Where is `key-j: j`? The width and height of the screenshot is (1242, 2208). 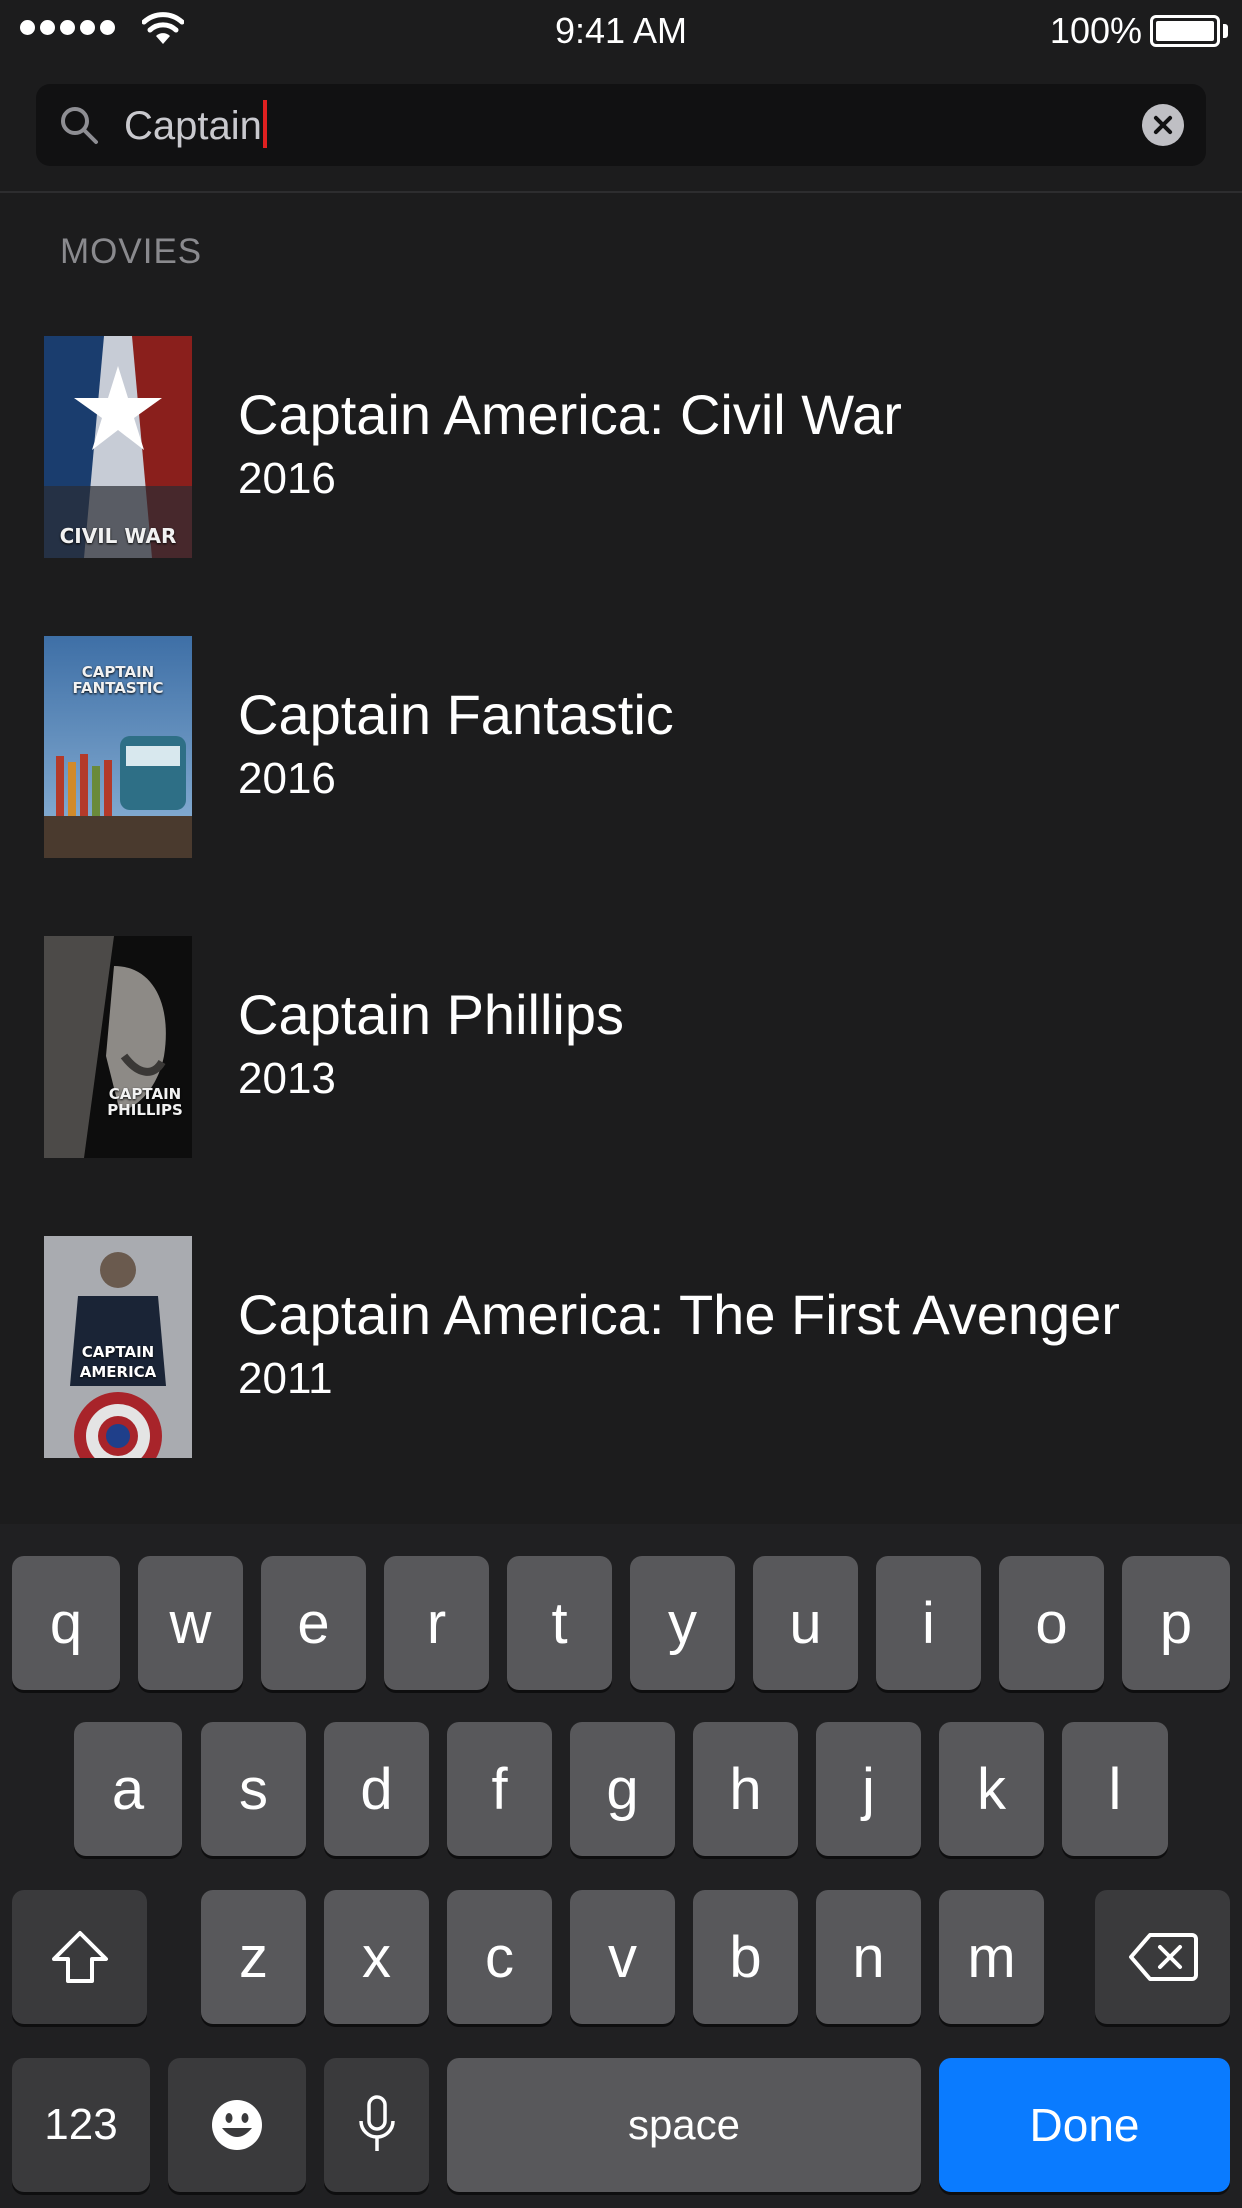 key-j: j is located at coordinates (868, 1789).